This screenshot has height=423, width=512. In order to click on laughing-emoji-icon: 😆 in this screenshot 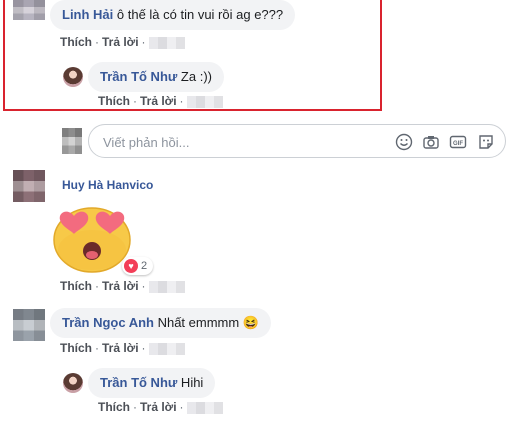, I will do `click(251, 322)`.